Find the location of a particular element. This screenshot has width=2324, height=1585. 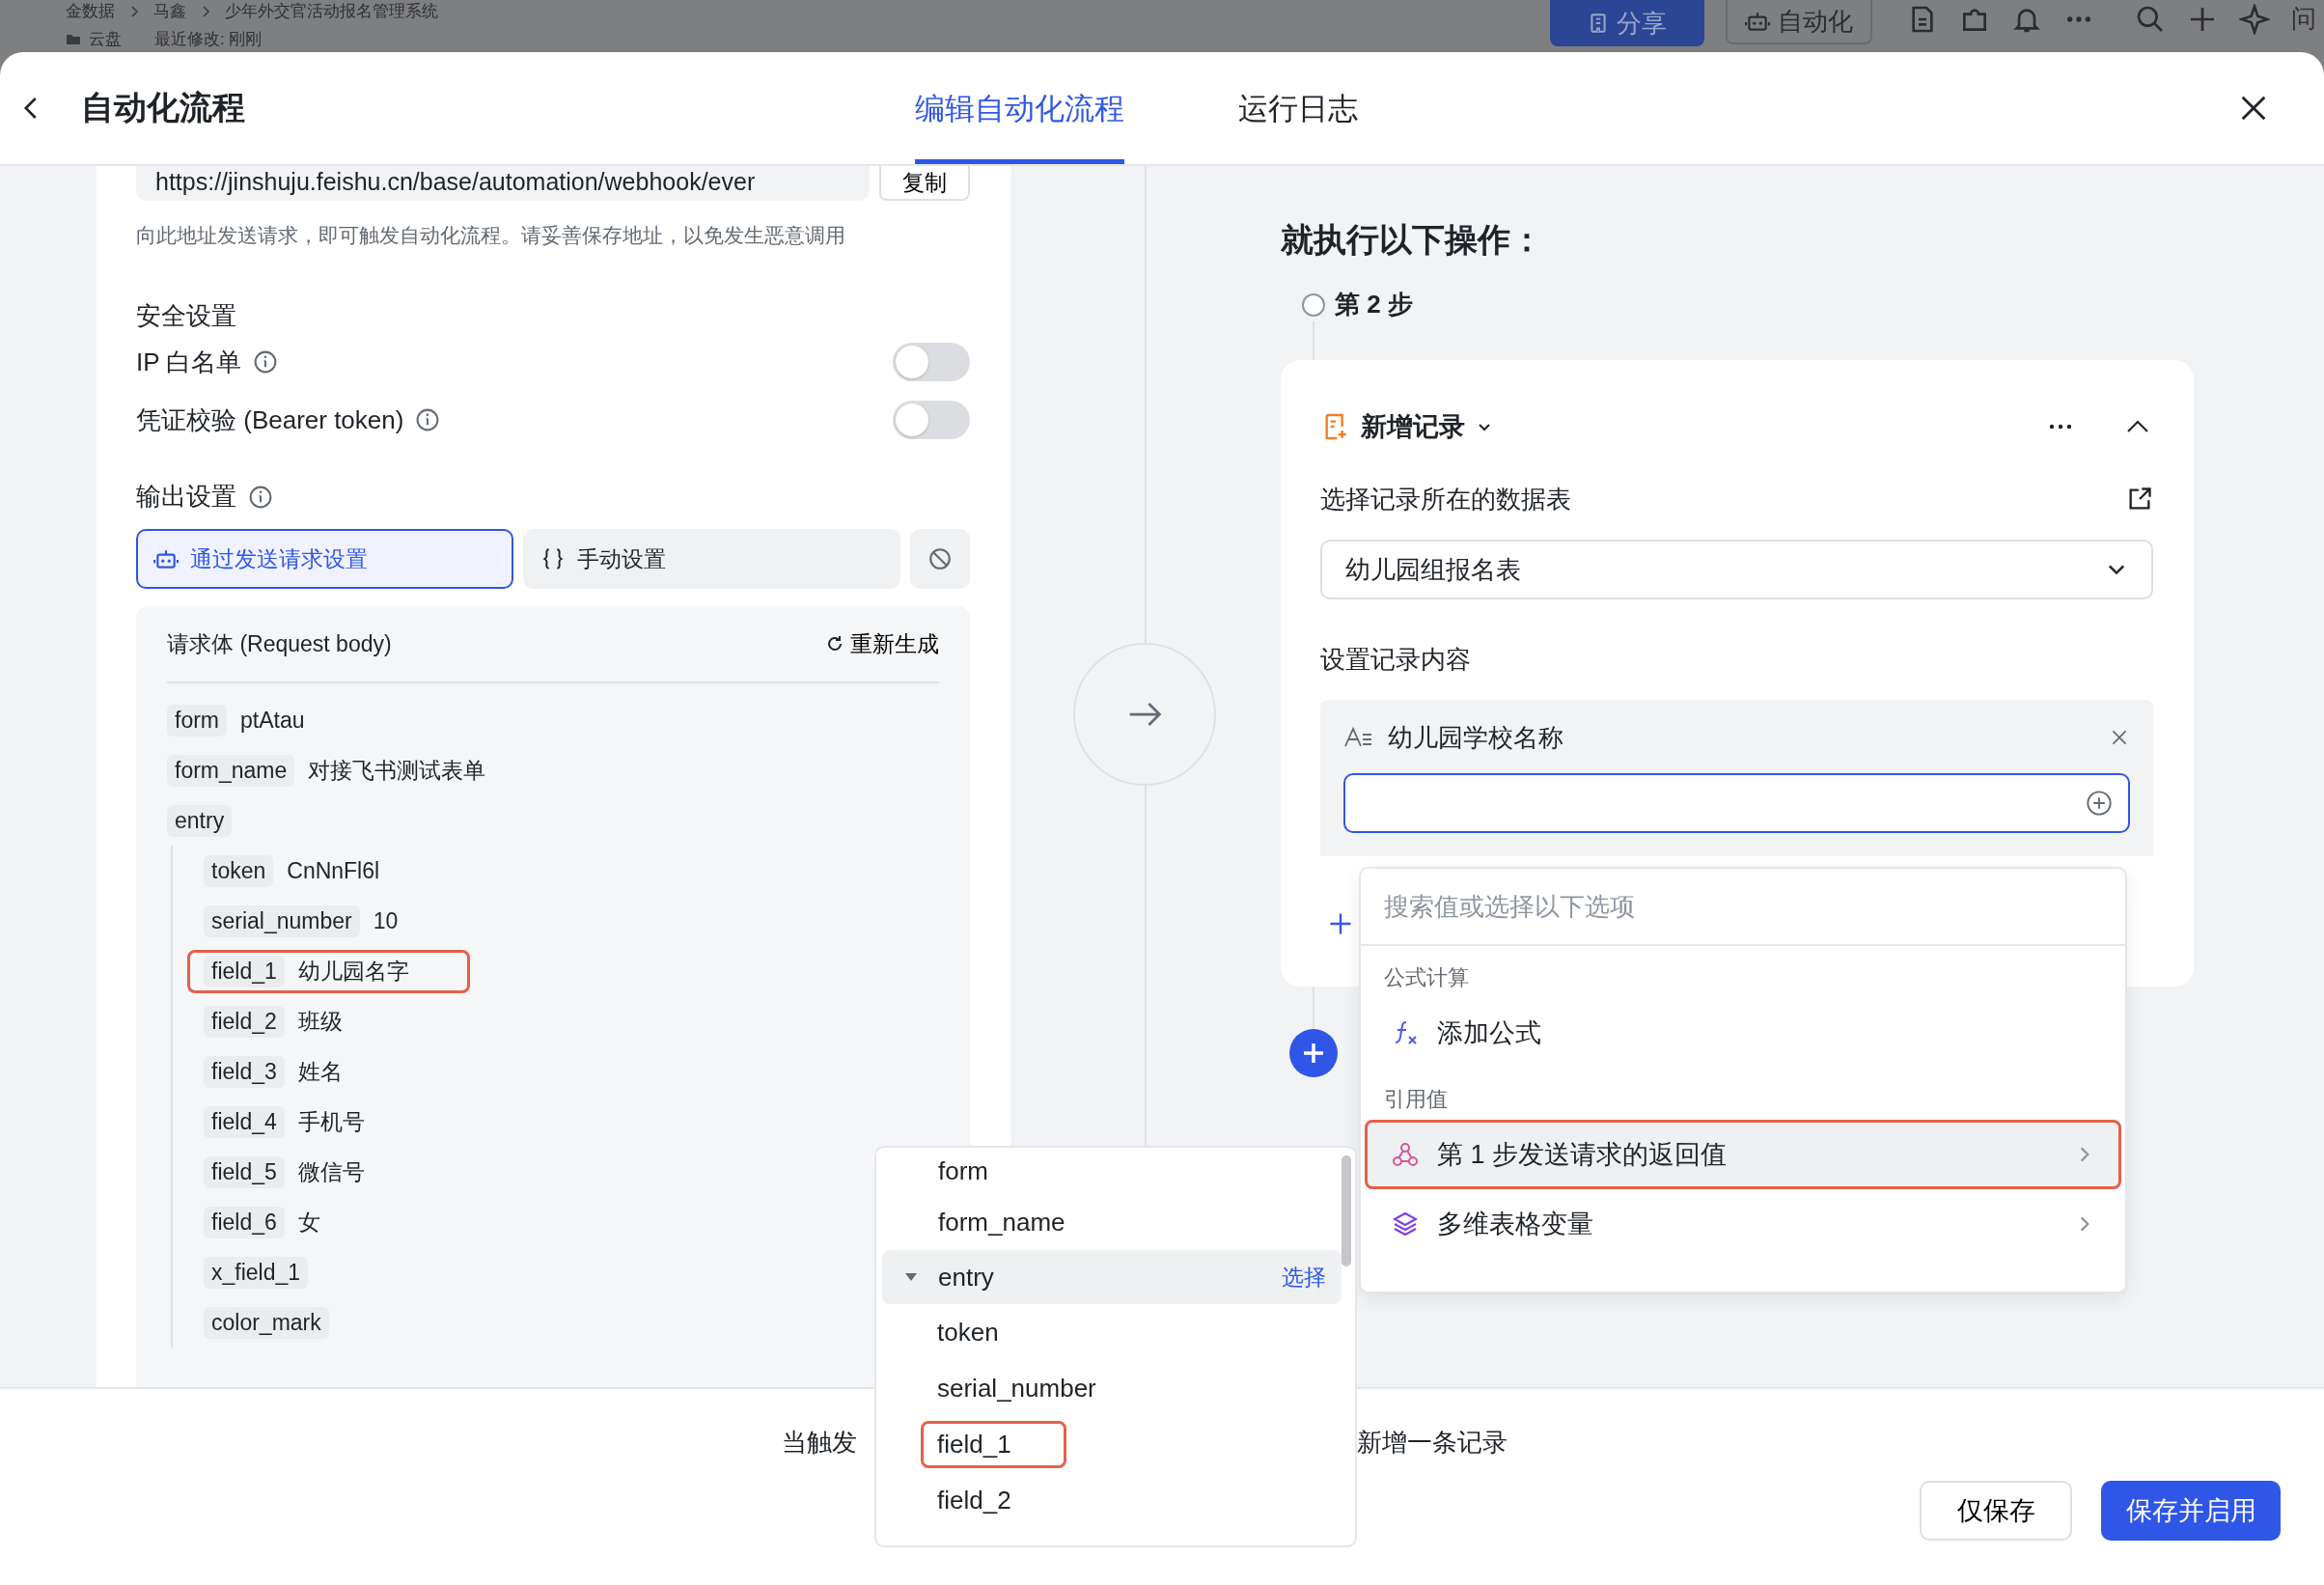

disable-mode-button is located at coordinates (940, 559).